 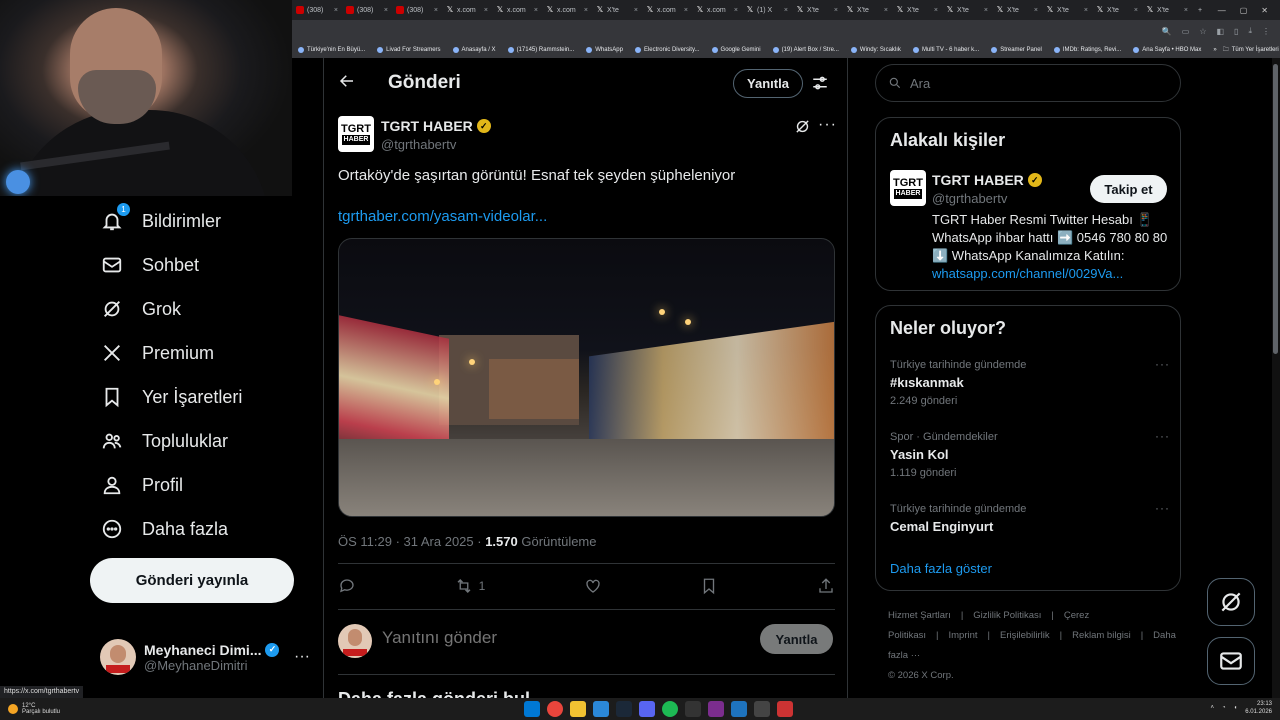 I want to click on minimize-icon: —, so click(x=1222, y=10).